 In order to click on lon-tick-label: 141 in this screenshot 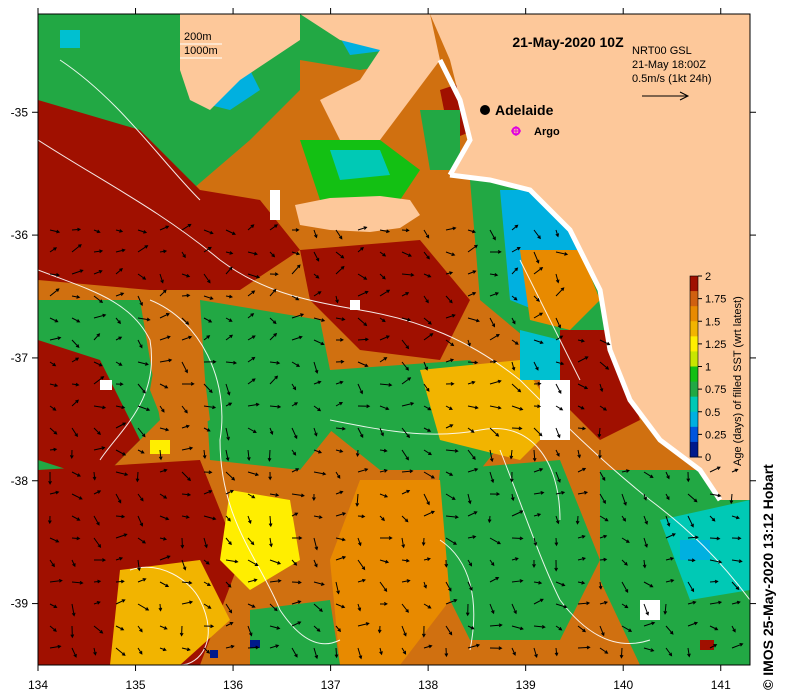, I will do `click(721, 685)`.